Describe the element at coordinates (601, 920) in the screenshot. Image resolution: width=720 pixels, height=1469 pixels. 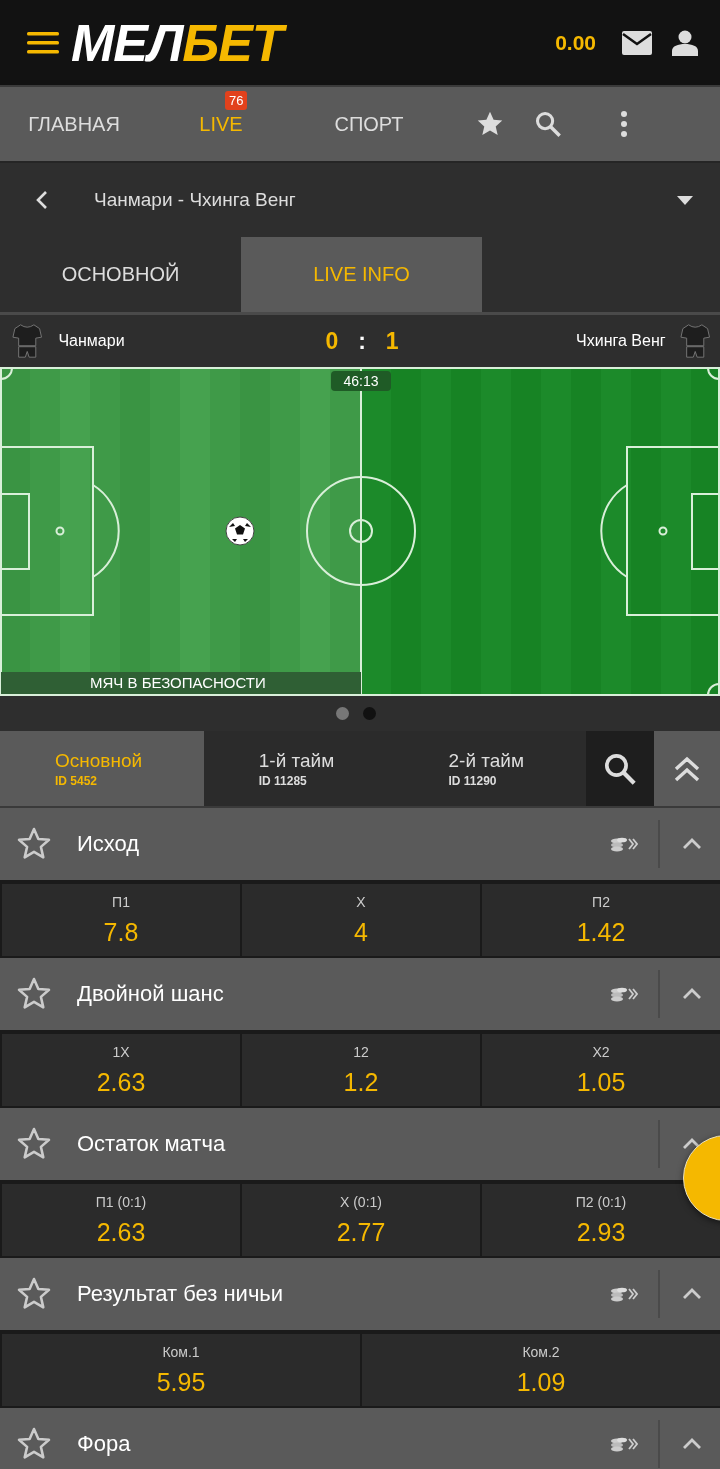
I see `odds-button: П2 1.42` at that location.